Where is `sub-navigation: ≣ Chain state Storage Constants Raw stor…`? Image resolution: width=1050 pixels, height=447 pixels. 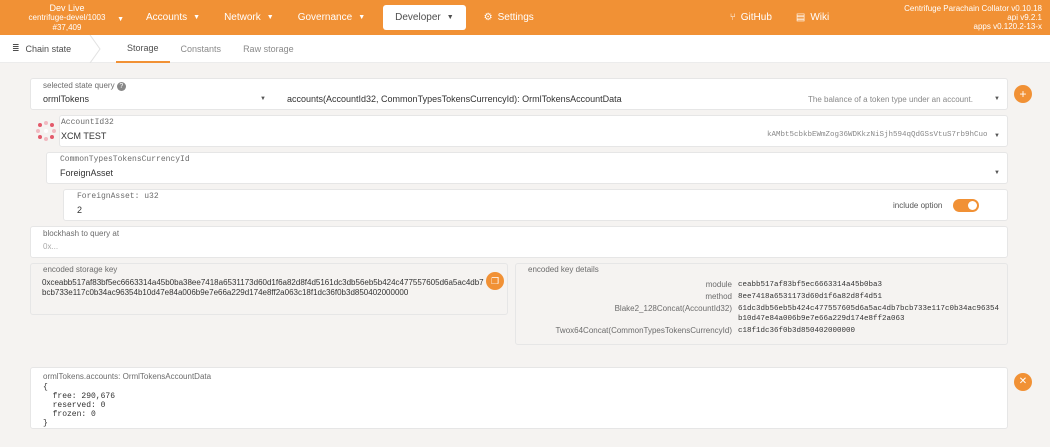 sub-navigation: ≣ Chain state Storage Constants Raw stor… is located at coordinates (525, 48).